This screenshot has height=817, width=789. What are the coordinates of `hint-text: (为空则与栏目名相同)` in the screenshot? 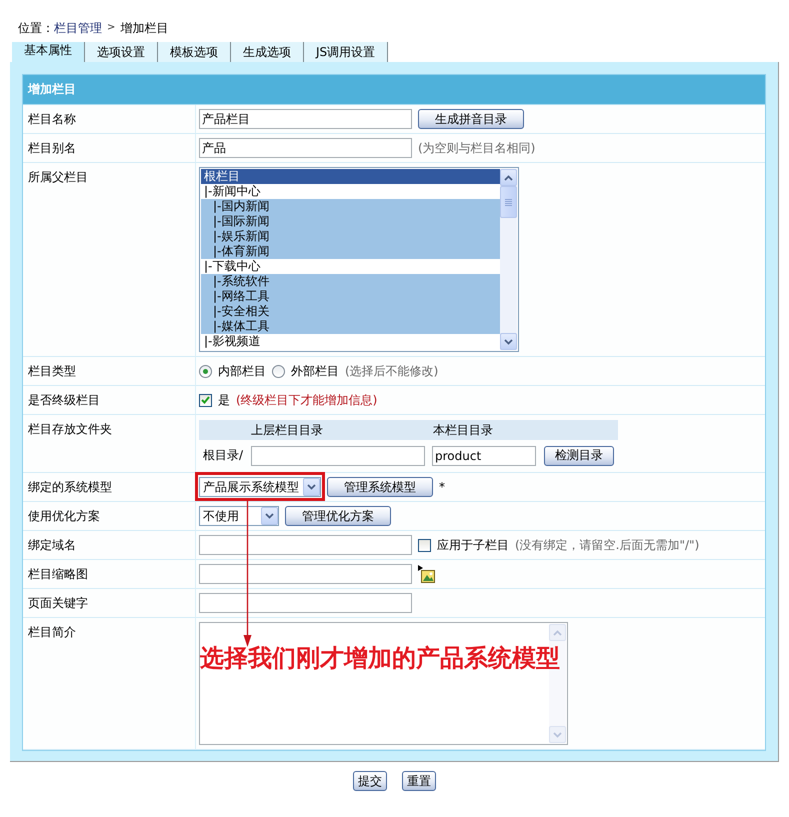 It's located at (477, 148).